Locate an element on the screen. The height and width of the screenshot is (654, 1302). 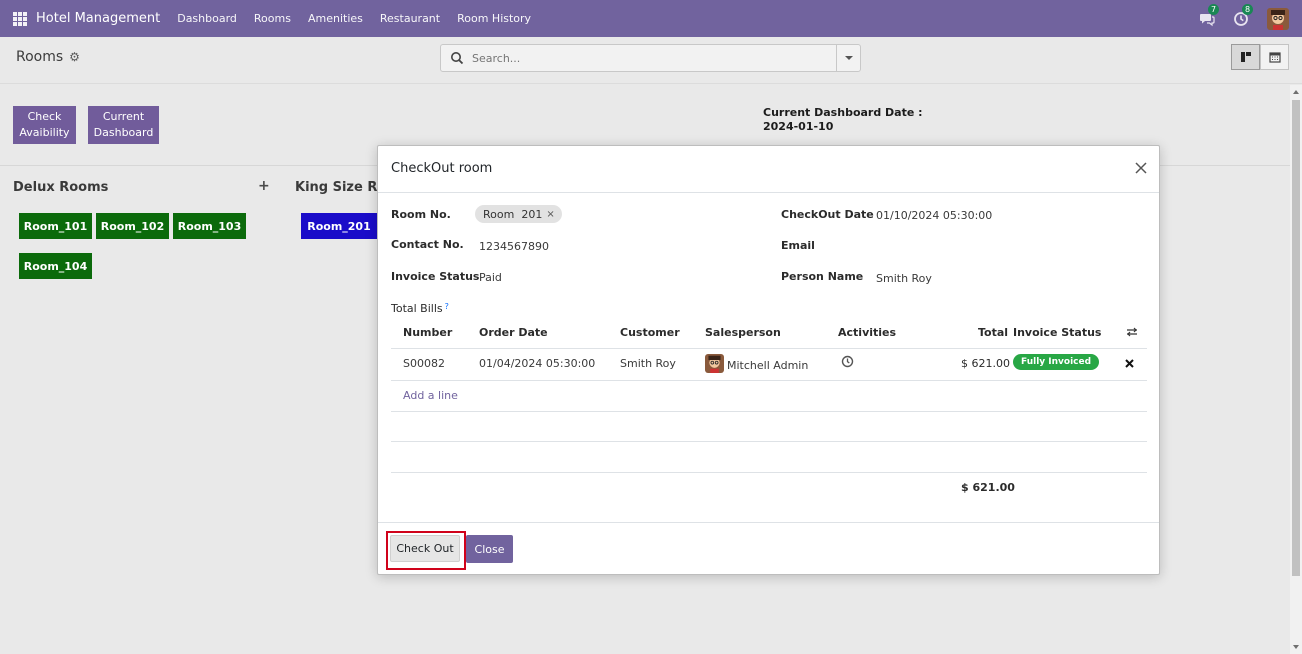
check-availability-button: Check Avaibility is located at coordinates (44, 125).